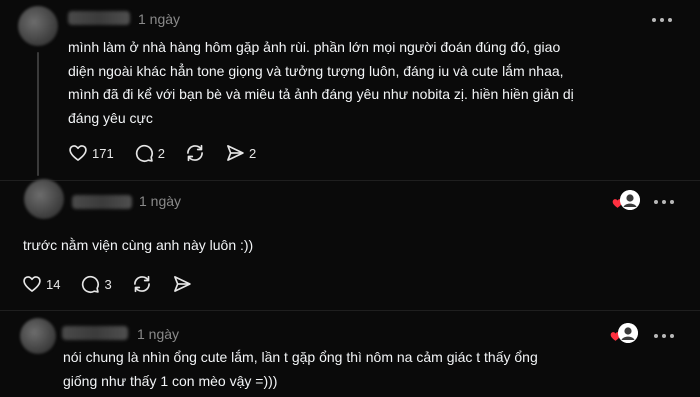 This screenshot has width=700, height=397. Describe the element at coordinates (252, 153) in the screenshot. I see `share-count: 2` at that location.